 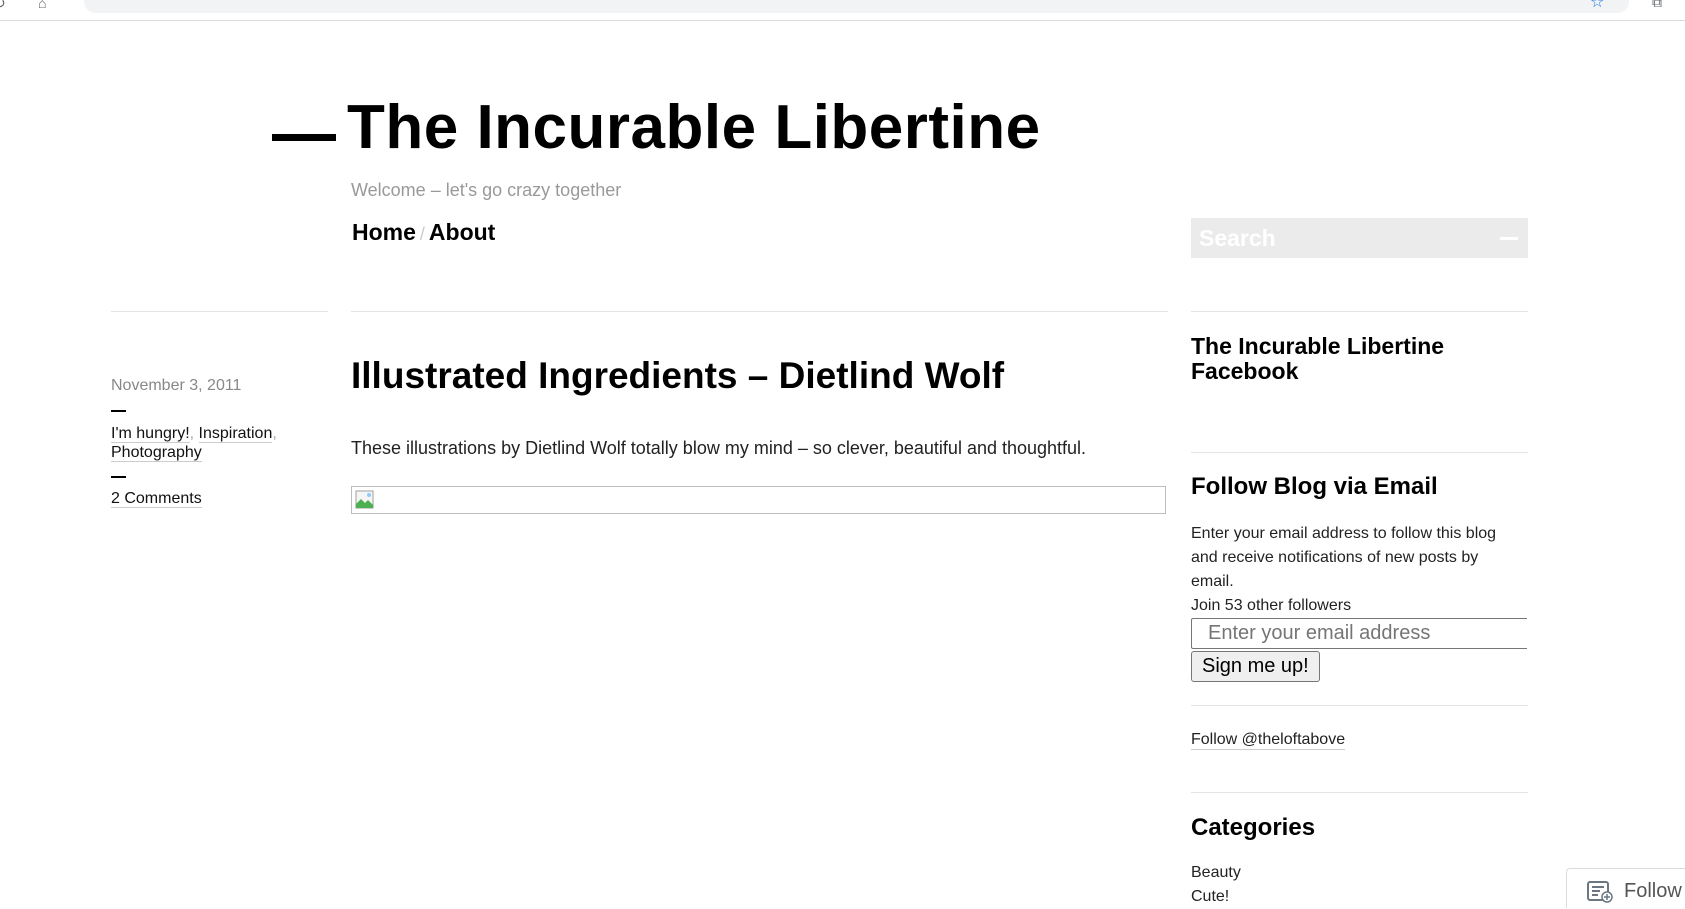 What do you see at coordinates (216, 386) in the screenshot?
I see `post-date: November 3, 2011` at bounding box center [216, 386].